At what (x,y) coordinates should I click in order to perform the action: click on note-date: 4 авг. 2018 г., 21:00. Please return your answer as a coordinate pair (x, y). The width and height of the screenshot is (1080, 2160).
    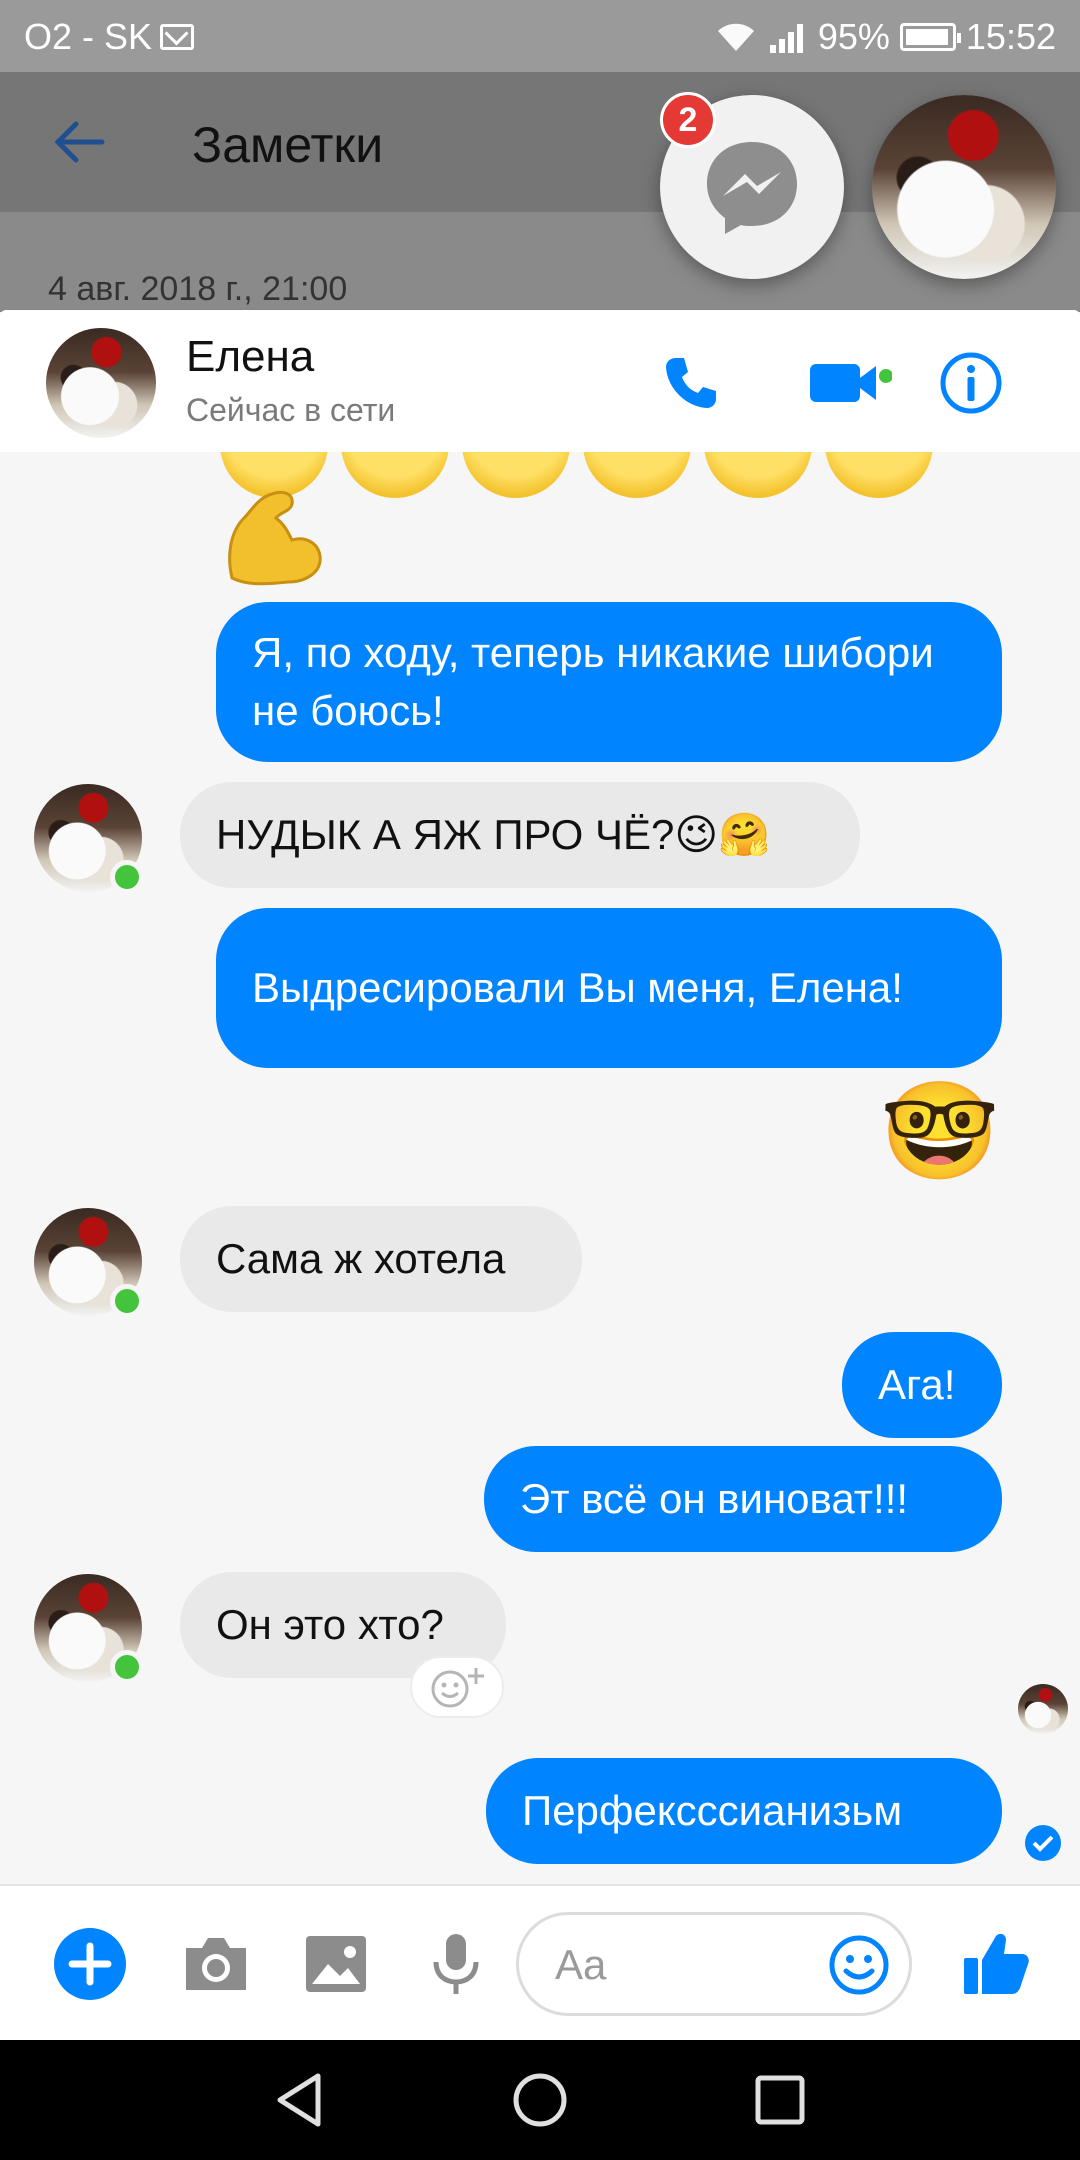
    Looking at the image, I should click on (198, 289).